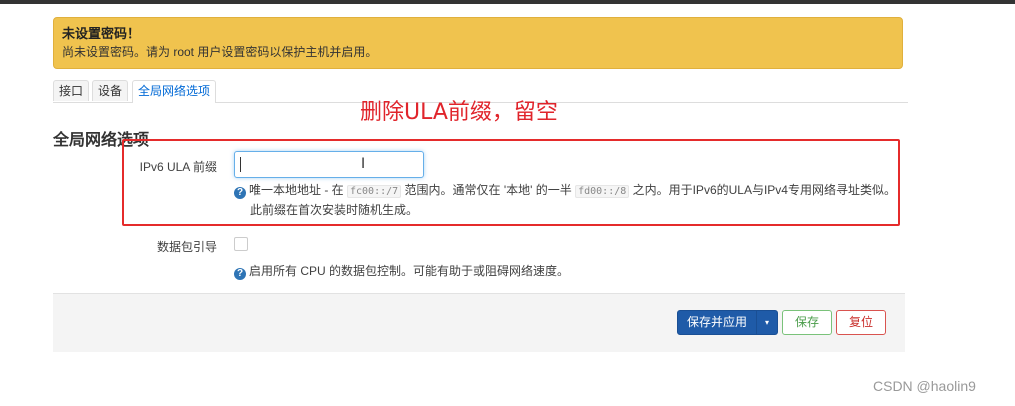 The height and width of the screenshot is (406, 1015). I want to click on tab-devices: 设备, so click(110, 90).